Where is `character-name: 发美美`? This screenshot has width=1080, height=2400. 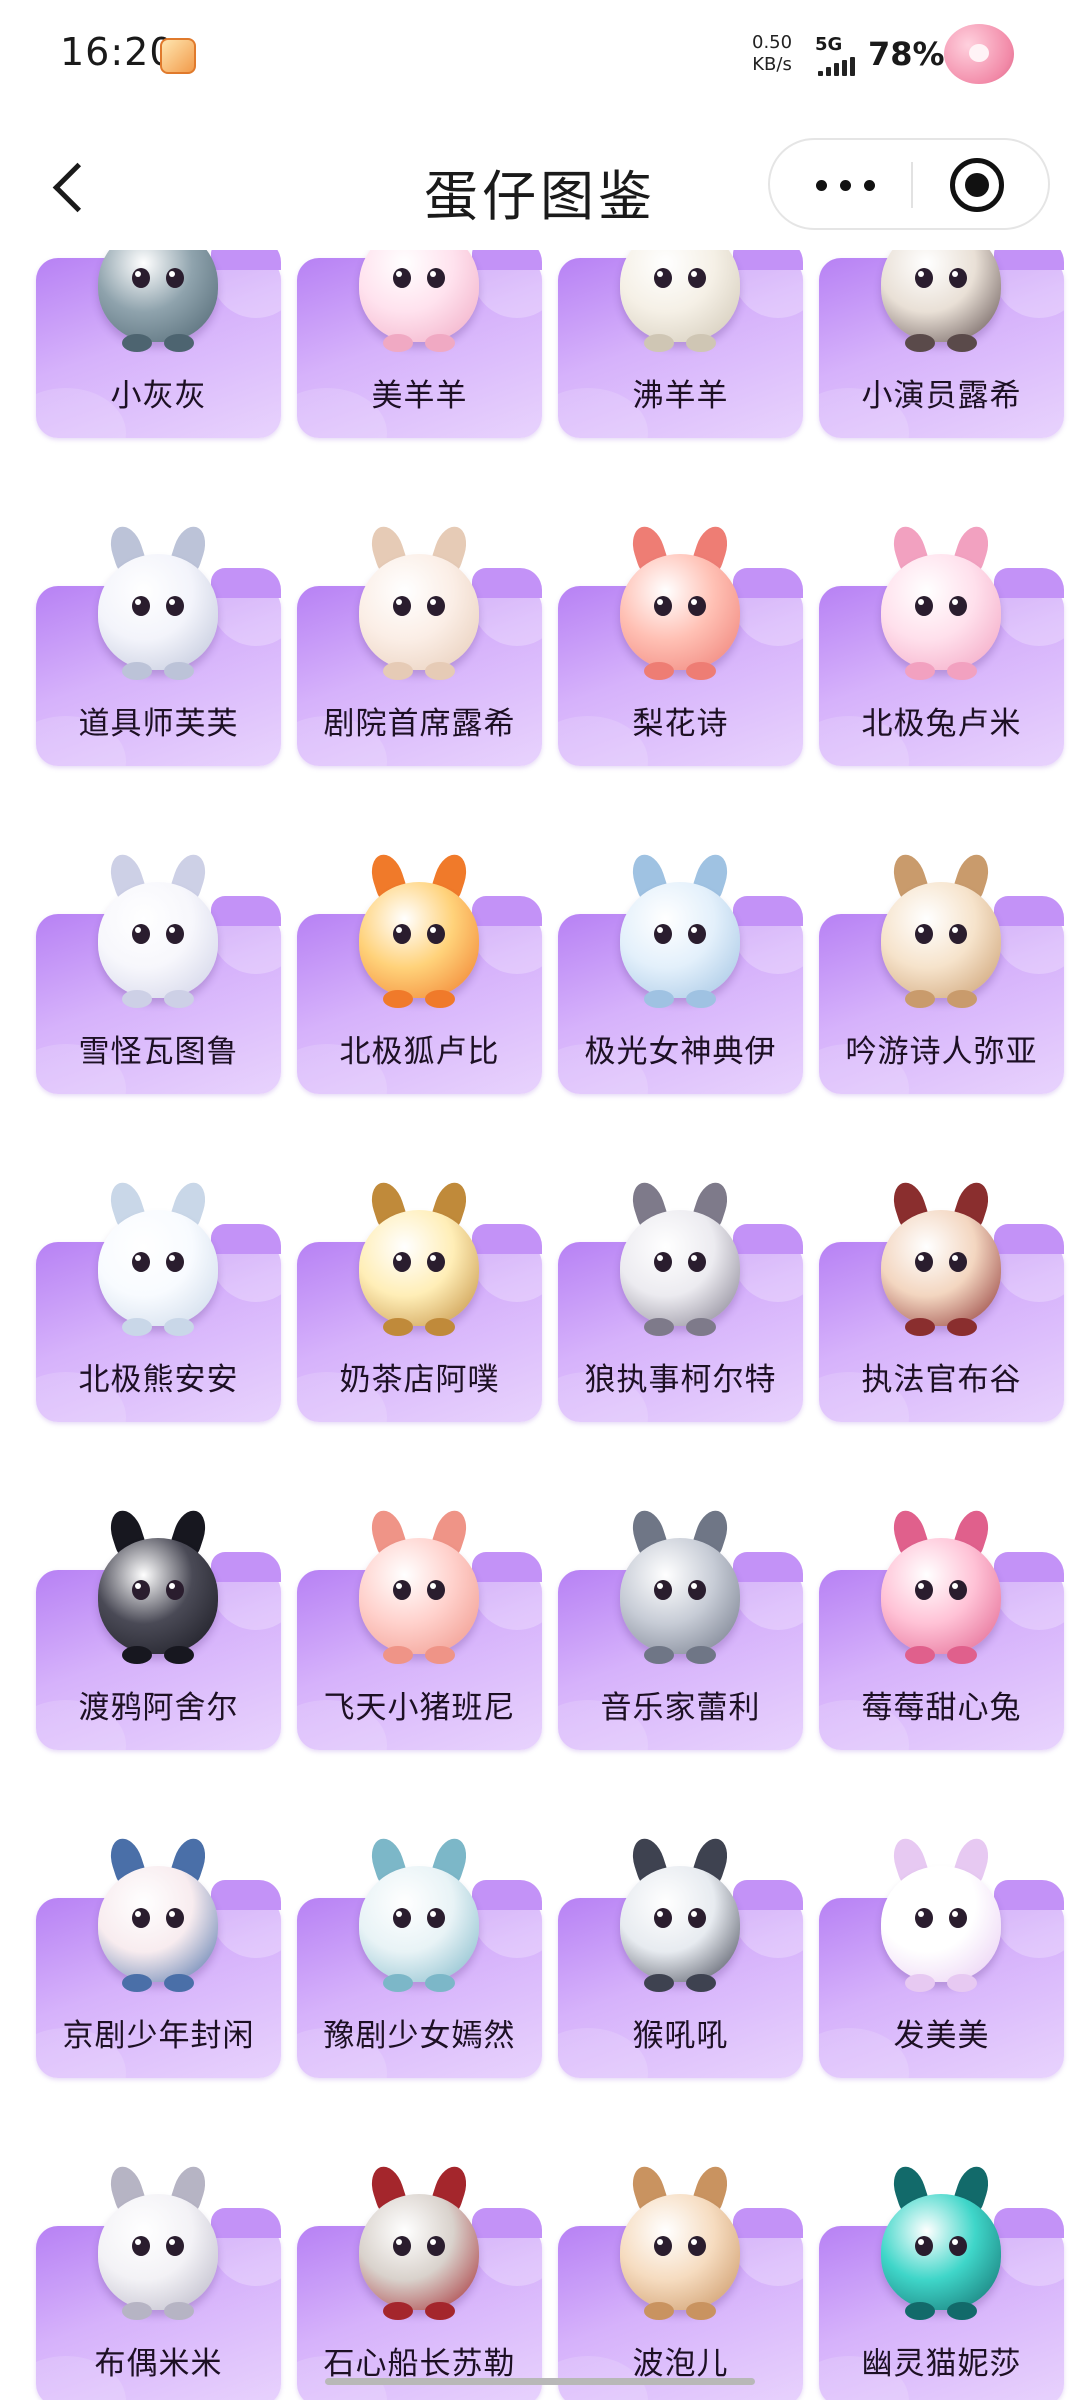 character-name: 发美美 is located at coordinates (941, 2036).